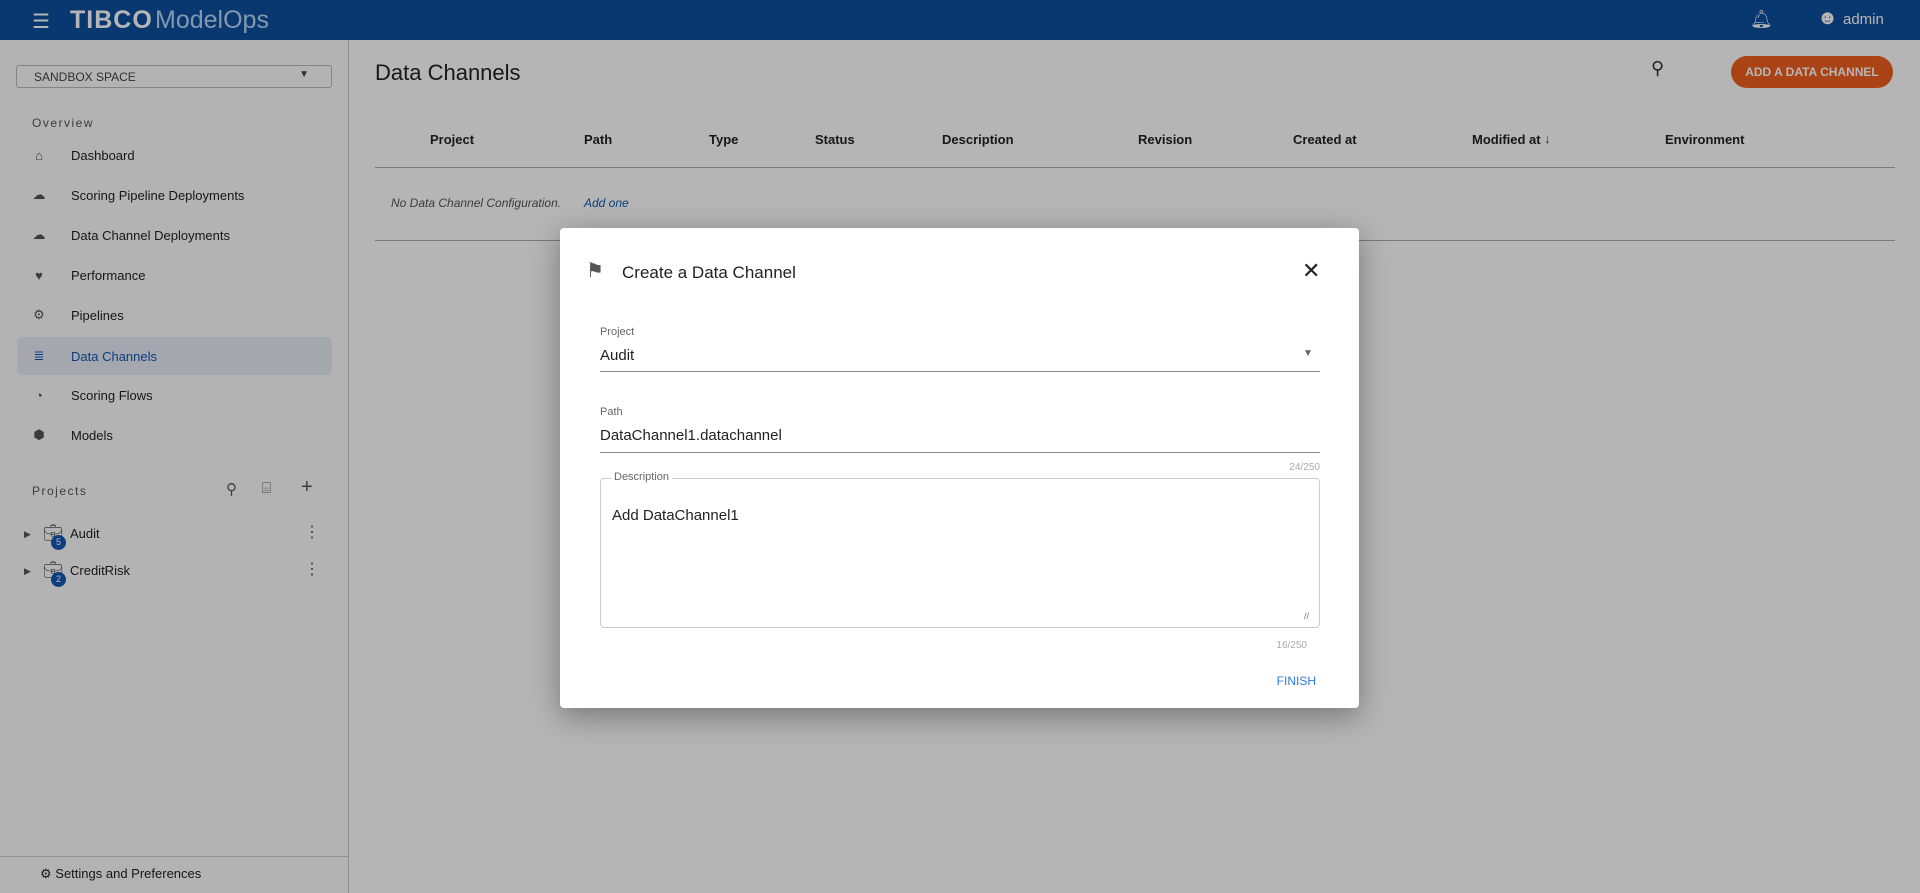 This screenshot has height=893, width=1920. What do you see at coordinates (960, 549) in the screenshot?
I see `description-textarea: Description Add DataChannel1 //` at bounding box center [960, 549].